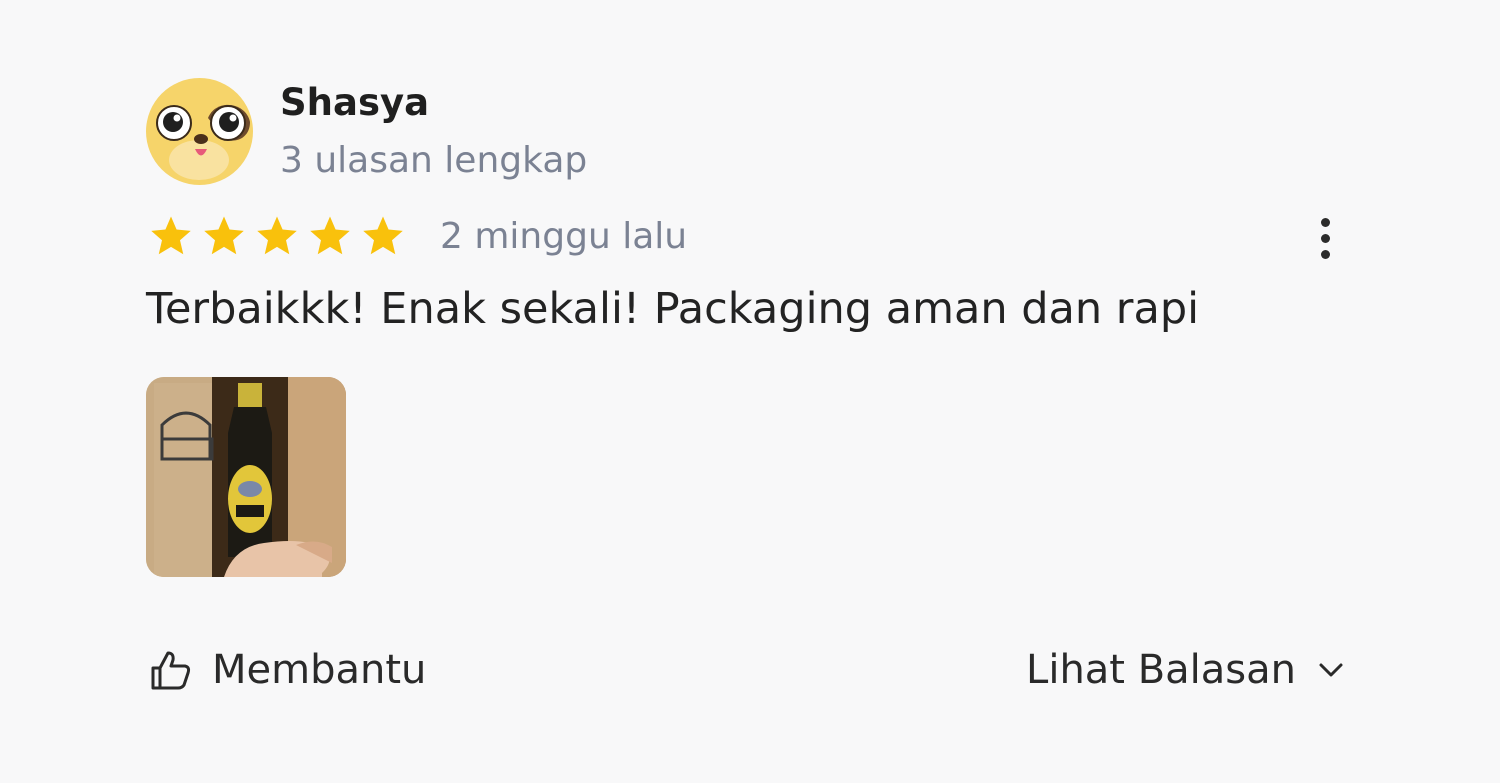  I want to click on star-rating, so click(277, 236).